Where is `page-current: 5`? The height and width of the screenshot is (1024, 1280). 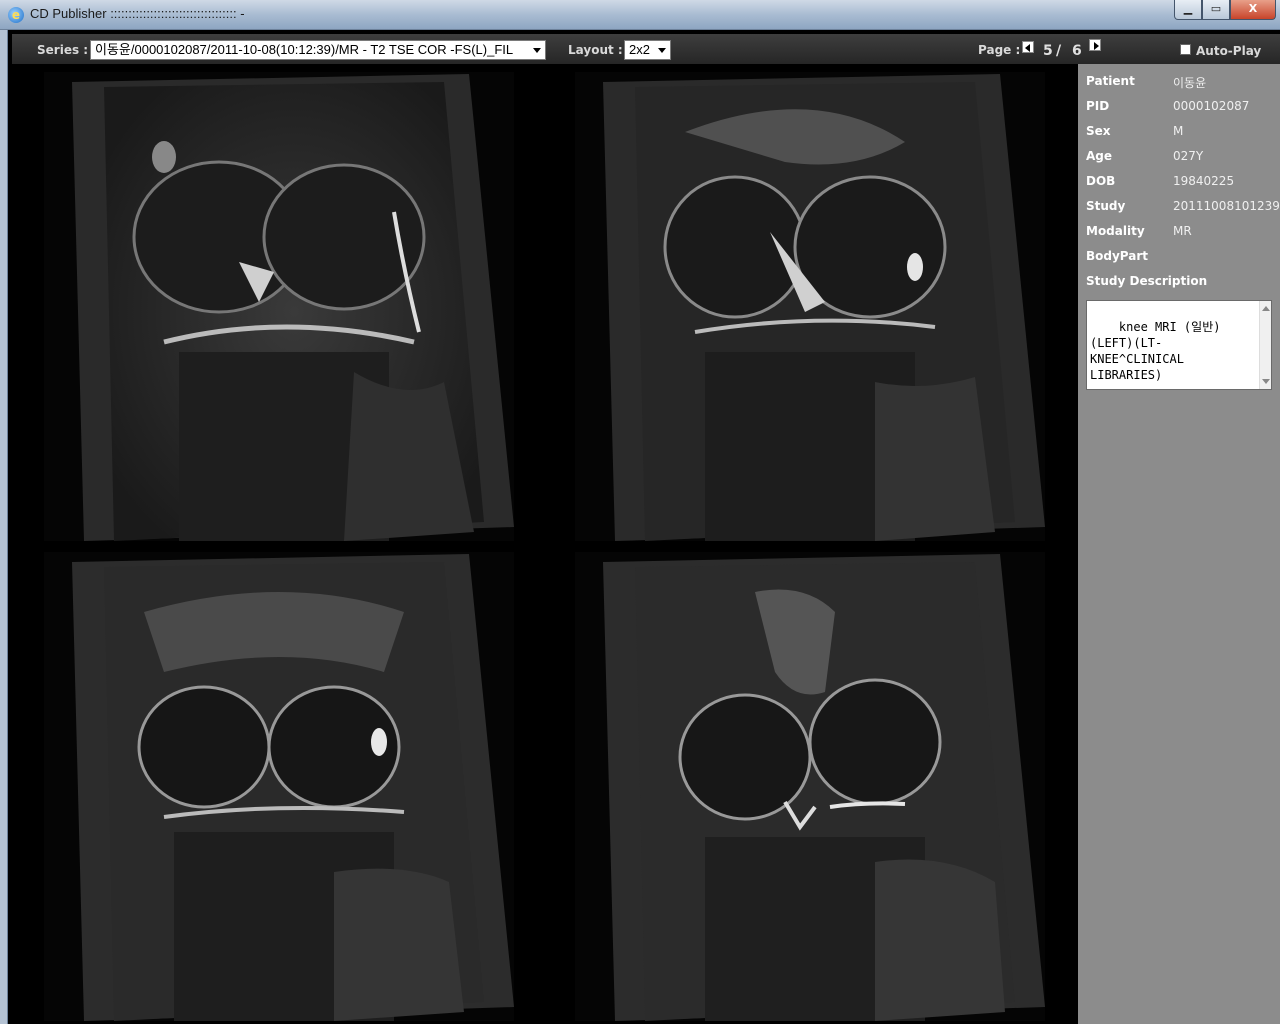
page-current: 5 is located at coordinates (1048, 51).